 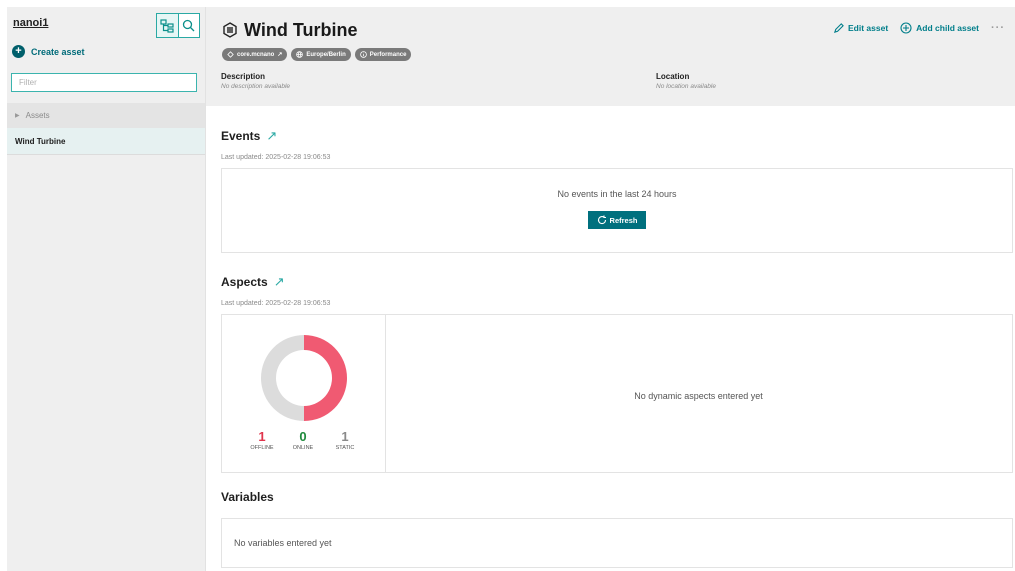 What do you see at coordinates (363, 54) in the screenshot?
I see `info-icon` at bounding box center [363, 54].